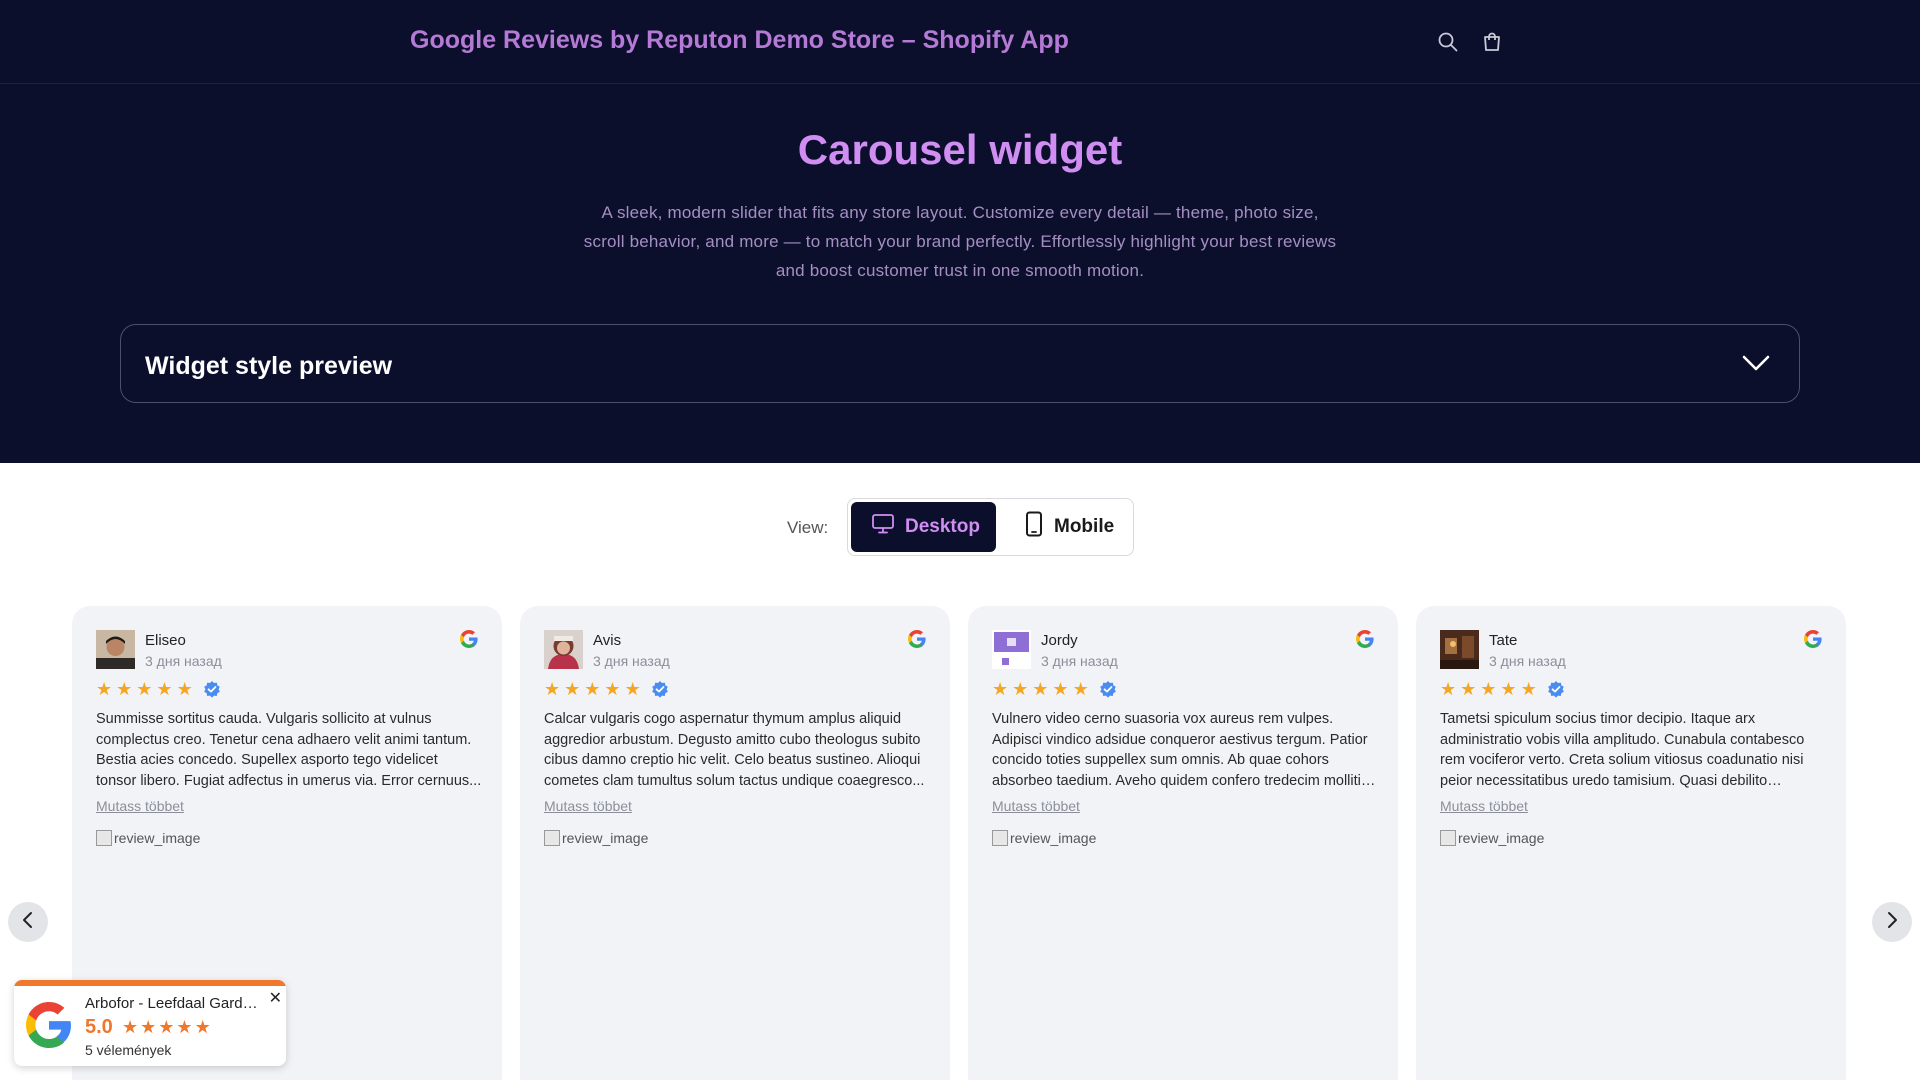 Image resolution: width=1920 pixels, height=1080 pixels. I want to click on chevron-right-icon, so click(1892, 922).